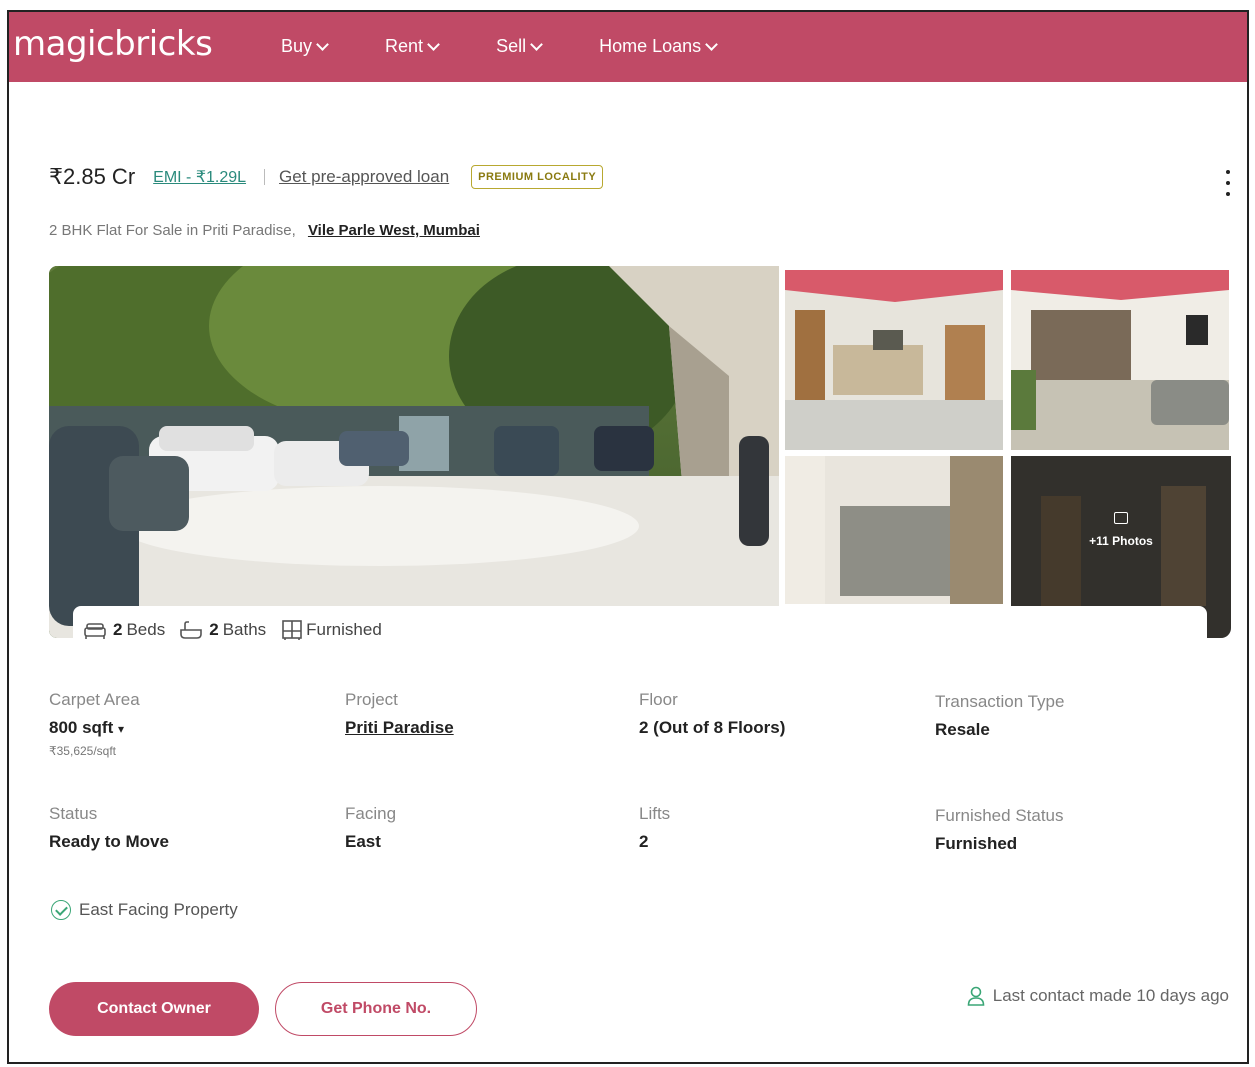 The width and height of the screenshot is (1255, 1067). I want to click on detail-value: 800 sqft ▾, so click(94, 728).